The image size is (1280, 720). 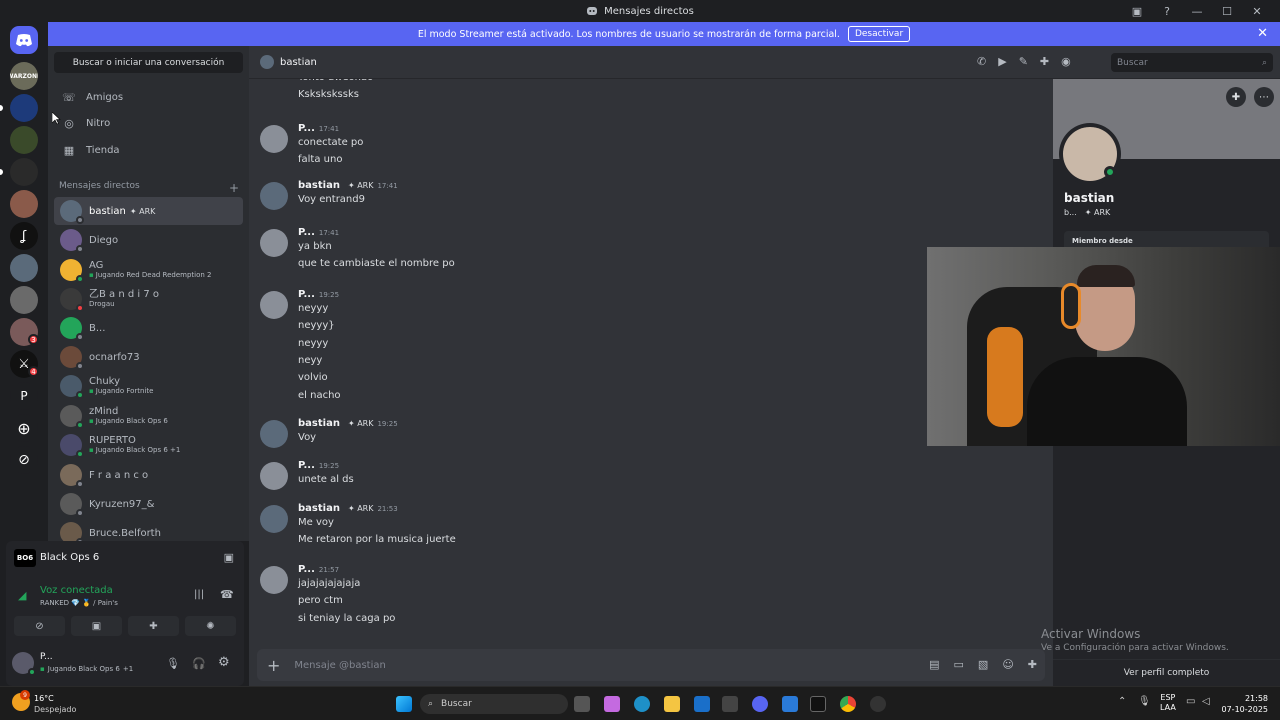 What do you see at coordinates (148, 530) in the screenshot?
I see `dm-item: Bruce.Belforth` at bounding box center [148, 530].